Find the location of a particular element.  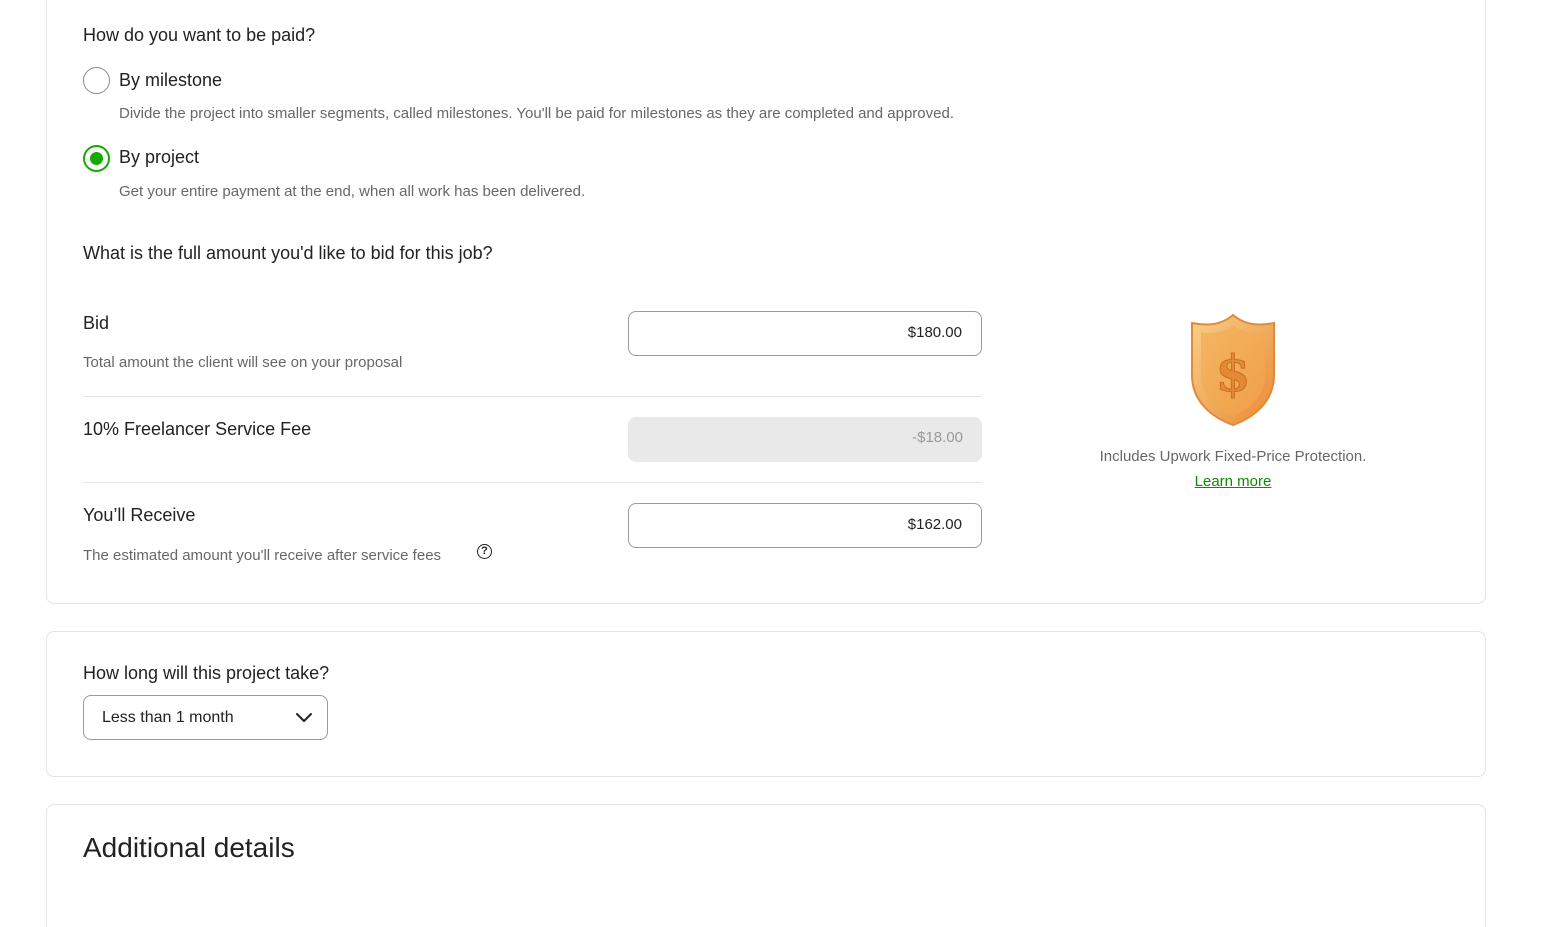

duration-question: How long will this project take? is located at coordinates (206, 673).